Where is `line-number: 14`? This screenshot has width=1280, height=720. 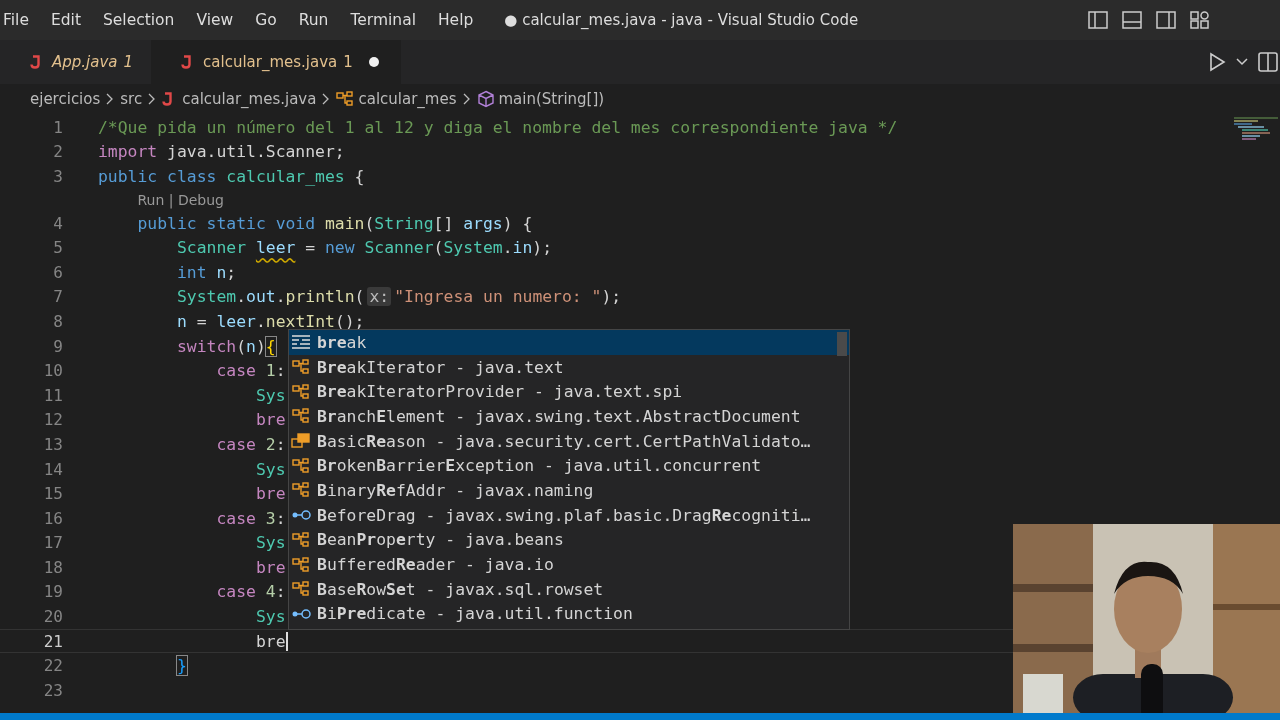
line-number: 14 is located at coordinates (53, 469).